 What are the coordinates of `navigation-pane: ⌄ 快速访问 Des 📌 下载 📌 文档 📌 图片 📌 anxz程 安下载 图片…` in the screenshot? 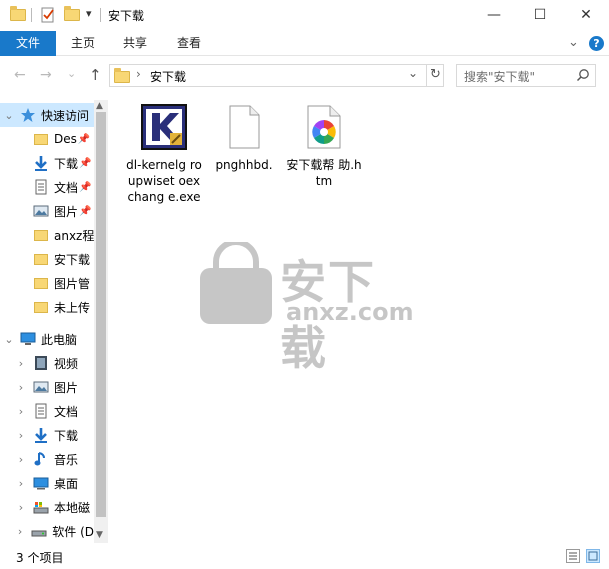 It's located at (54, 321).